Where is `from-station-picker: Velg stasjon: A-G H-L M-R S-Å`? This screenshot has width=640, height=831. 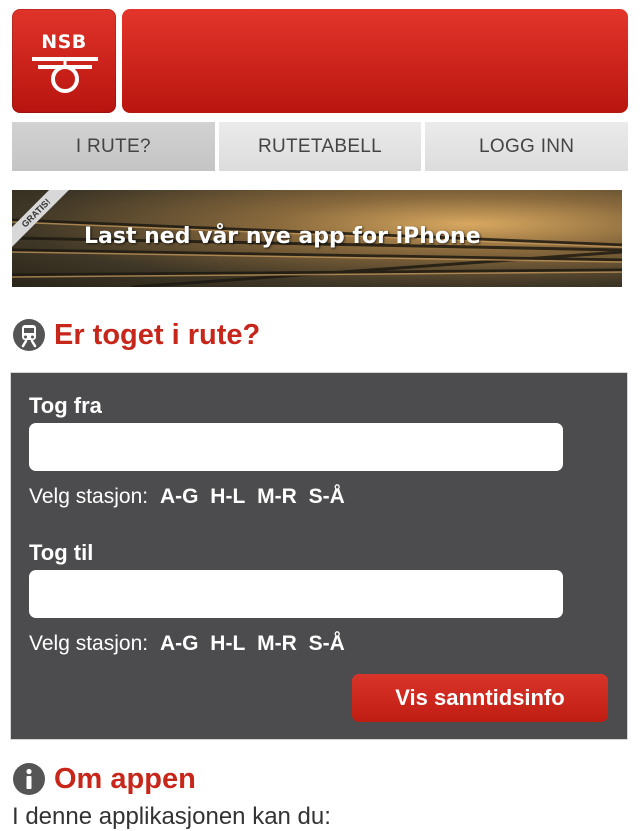 from-station-picker: Velg stasjon: A-G H-L M-R S-Å is located at coordinates (187, 497).